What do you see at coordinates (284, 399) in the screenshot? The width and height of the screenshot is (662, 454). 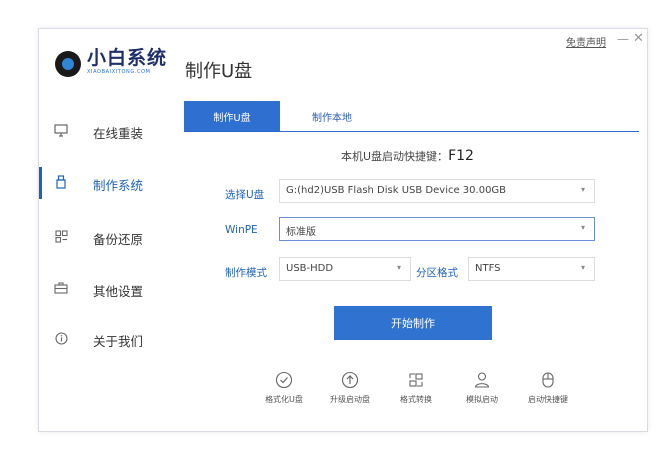 I see `tool-label: 格式化U盘` at bounding box center [284, 399].